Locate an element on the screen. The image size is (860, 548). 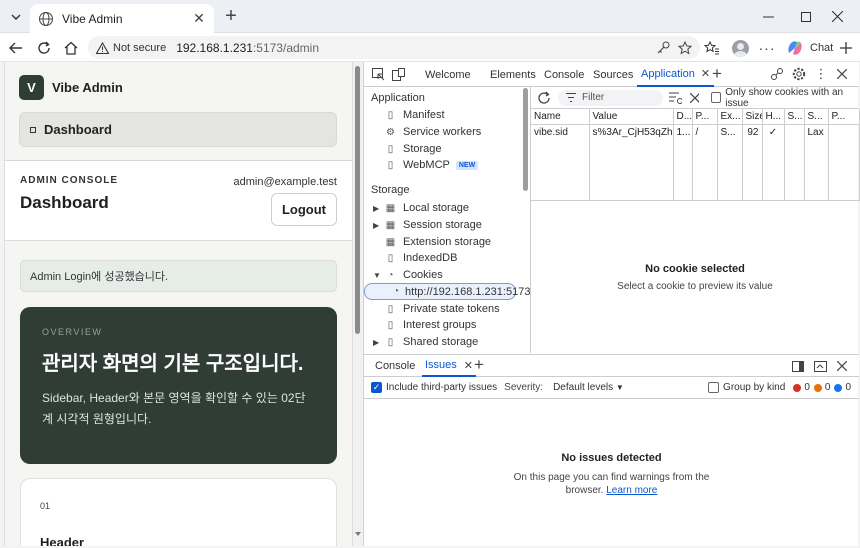
not-secure-label: Not secure is located at coordinates (139, 48).